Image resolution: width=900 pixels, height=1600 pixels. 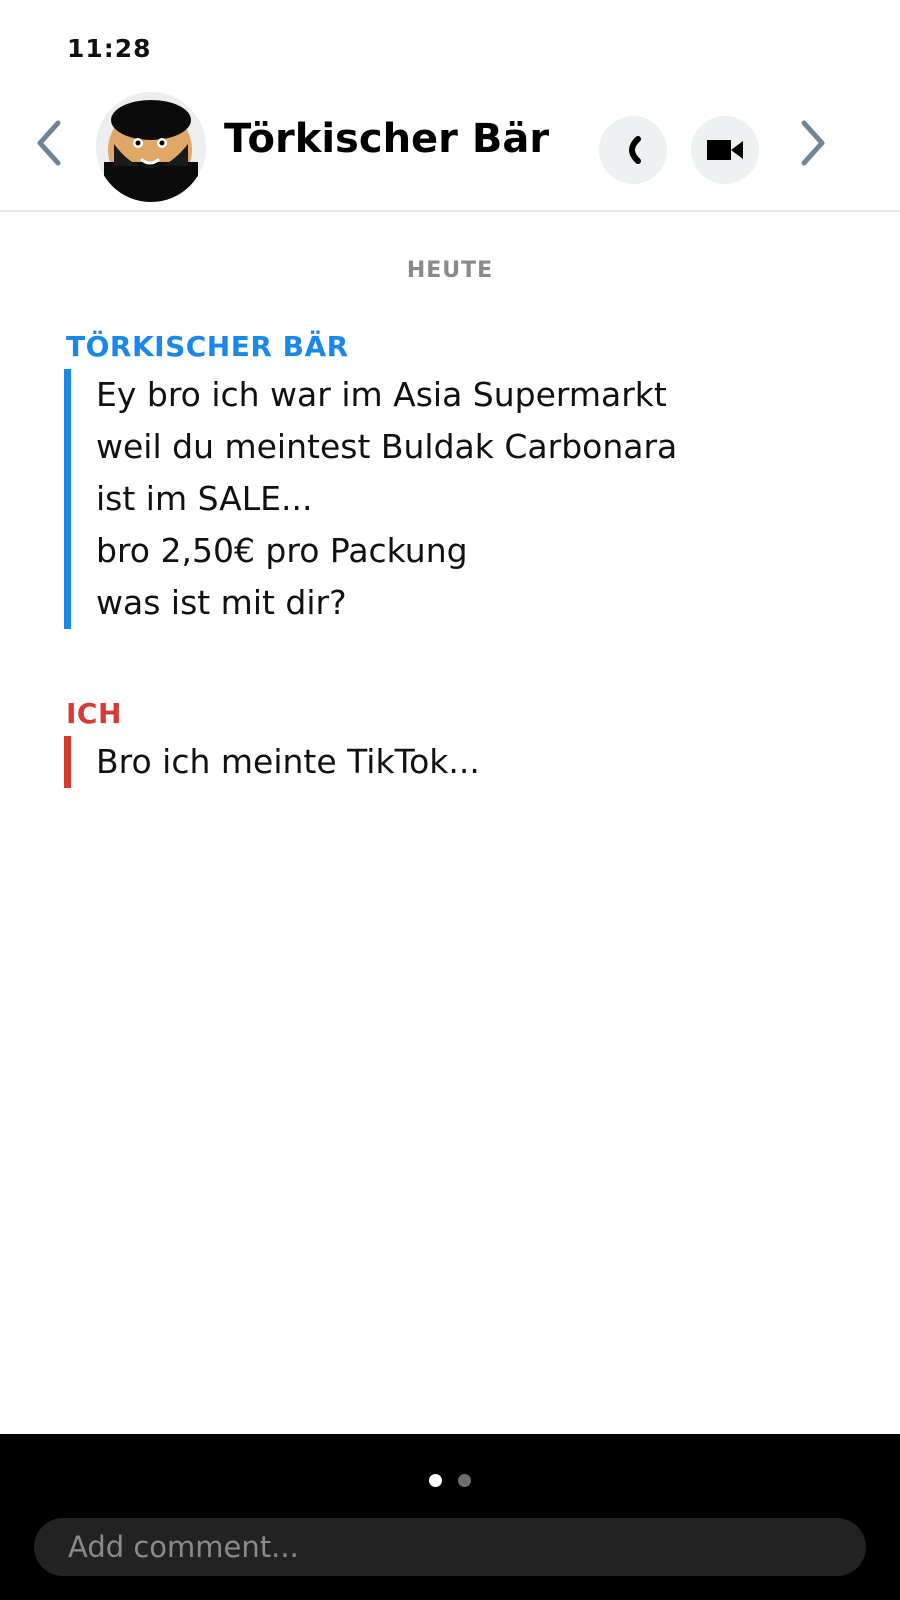 I want to click on contact-name: Törkischer Bär, so click(x=387, y=139).